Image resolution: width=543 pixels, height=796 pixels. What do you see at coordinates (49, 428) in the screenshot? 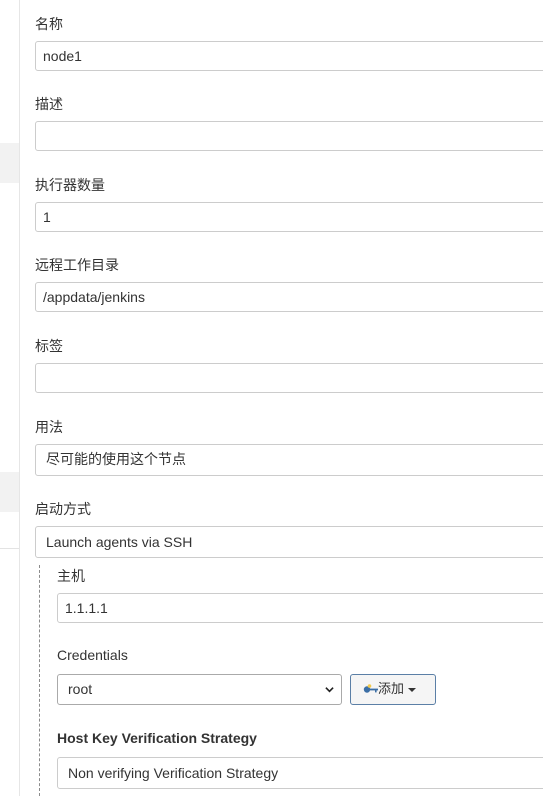
I see `usage-label: 用法` at bounding box center [49, 428].